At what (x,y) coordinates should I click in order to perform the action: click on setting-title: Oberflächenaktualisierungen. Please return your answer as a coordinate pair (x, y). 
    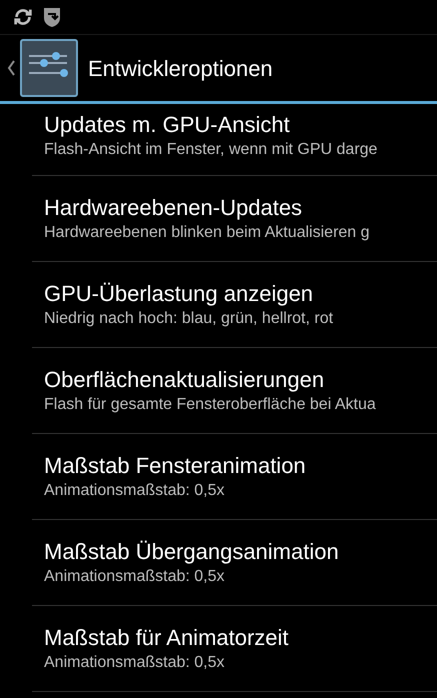
    Looking at the image, I should click on (185, 380).